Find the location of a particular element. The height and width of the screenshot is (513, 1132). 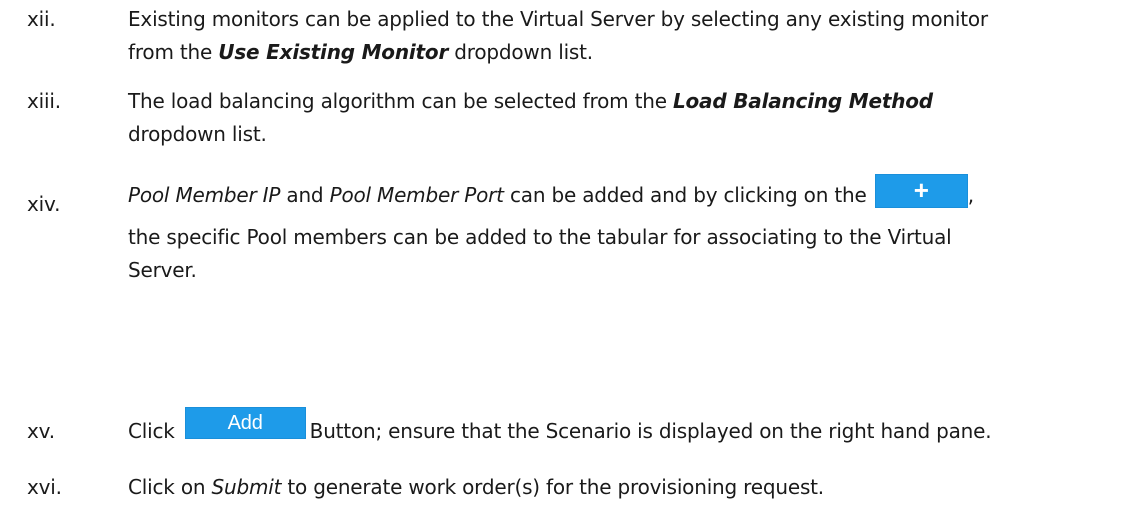

step-number: xii. is located at coordinates (41, 19).